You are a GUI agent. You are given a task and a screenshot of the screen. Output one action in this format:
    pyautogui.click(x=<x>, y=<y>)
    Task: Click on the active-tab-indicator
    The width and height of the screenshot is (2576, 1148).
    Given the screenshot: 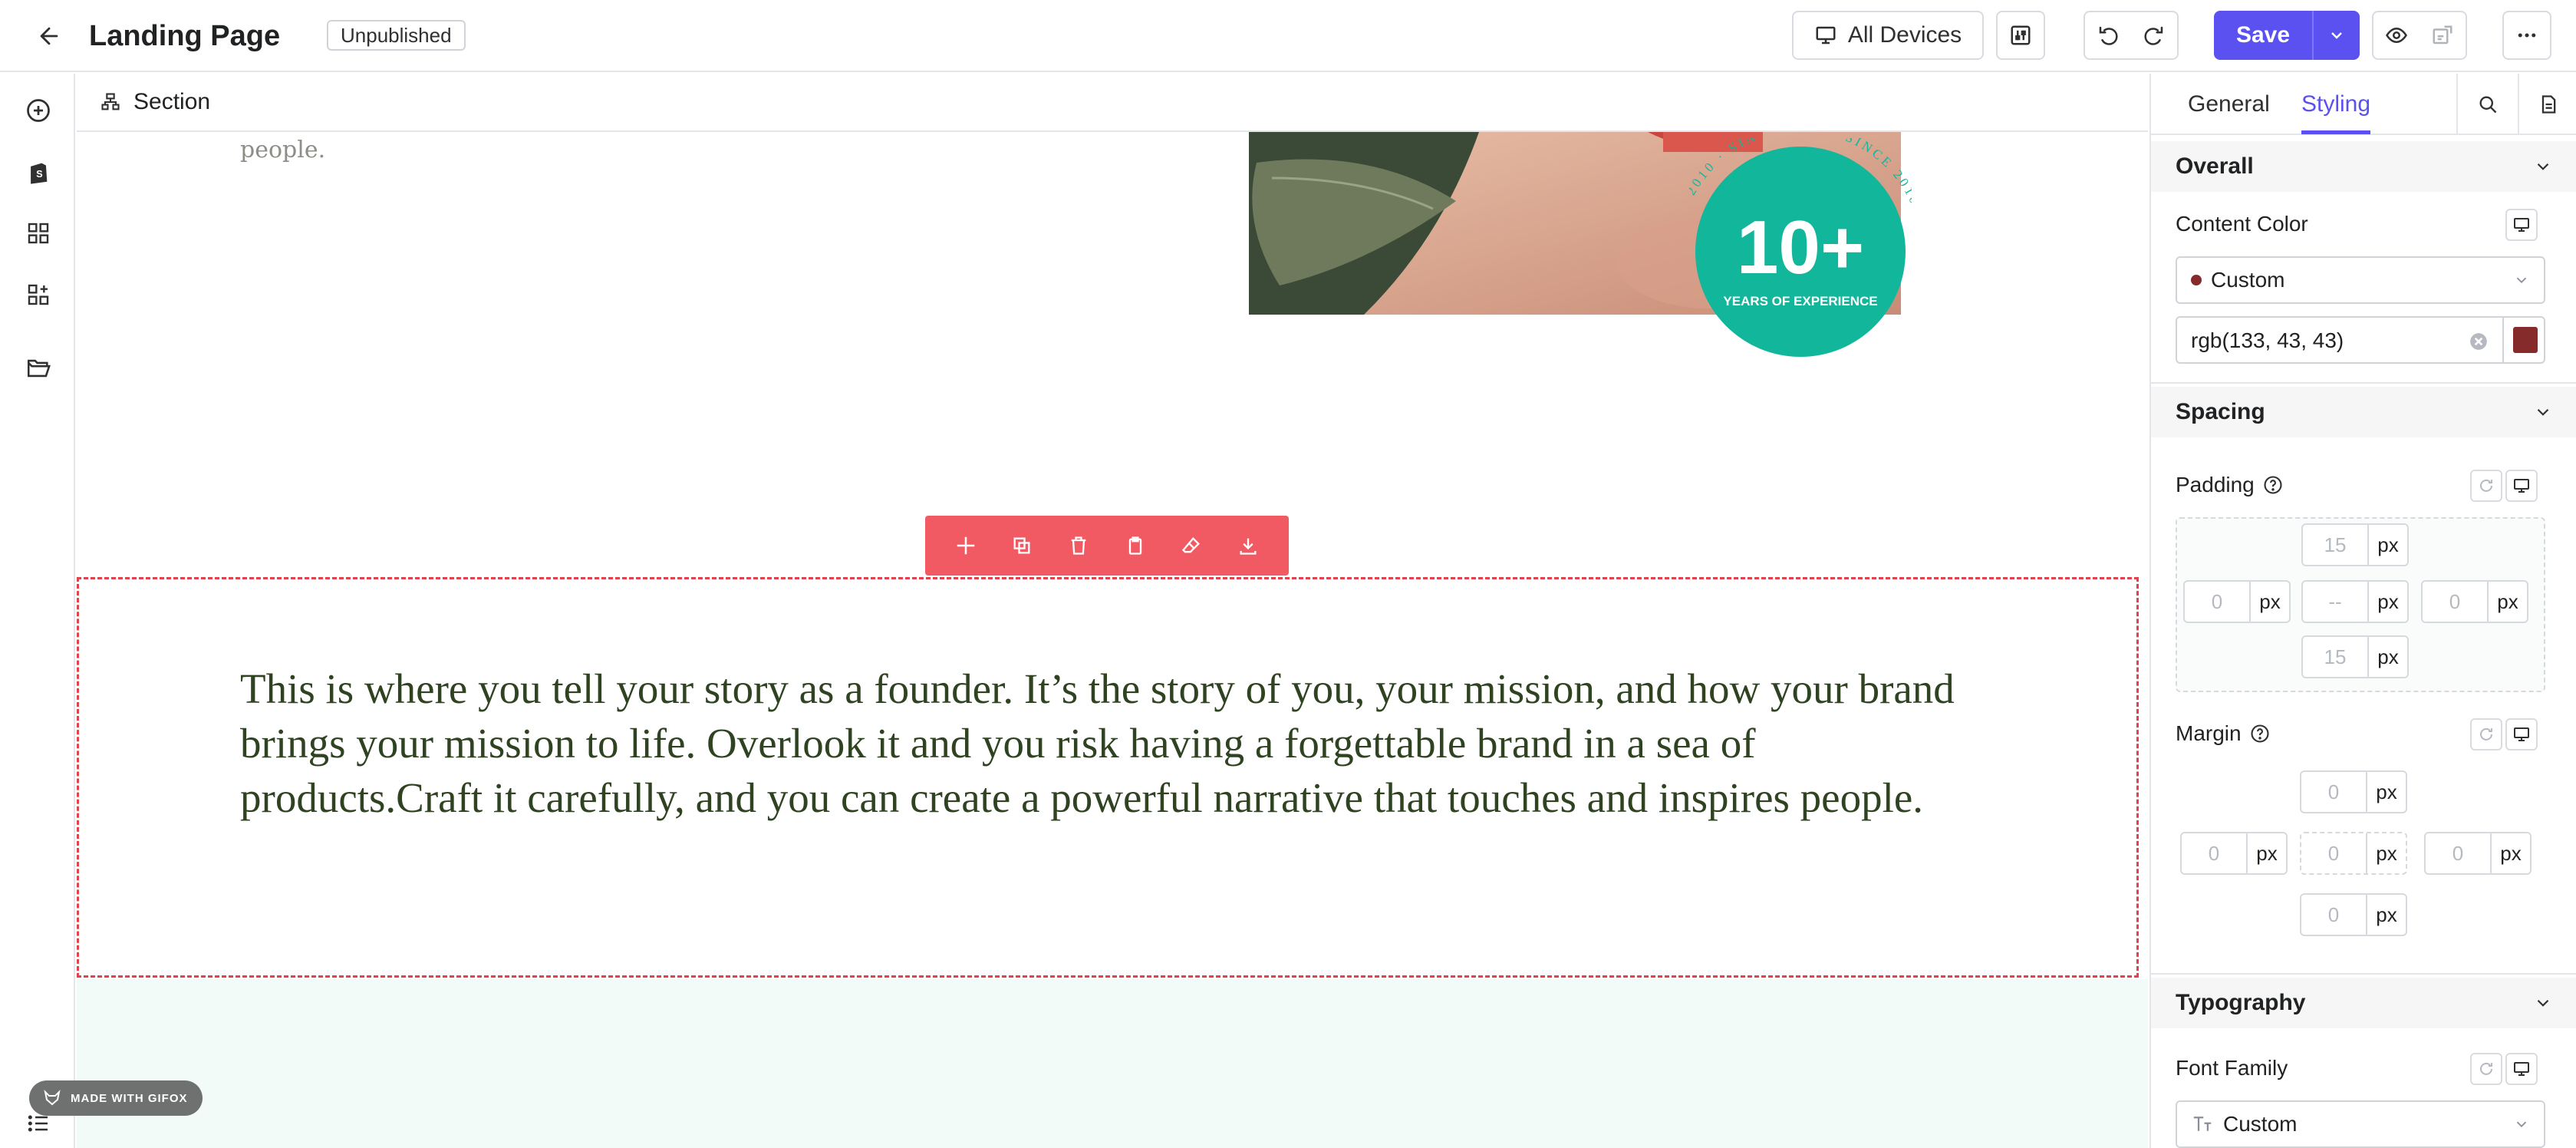 What is the action you would take?
    pyautogui.click(x=2335, y=132)
    